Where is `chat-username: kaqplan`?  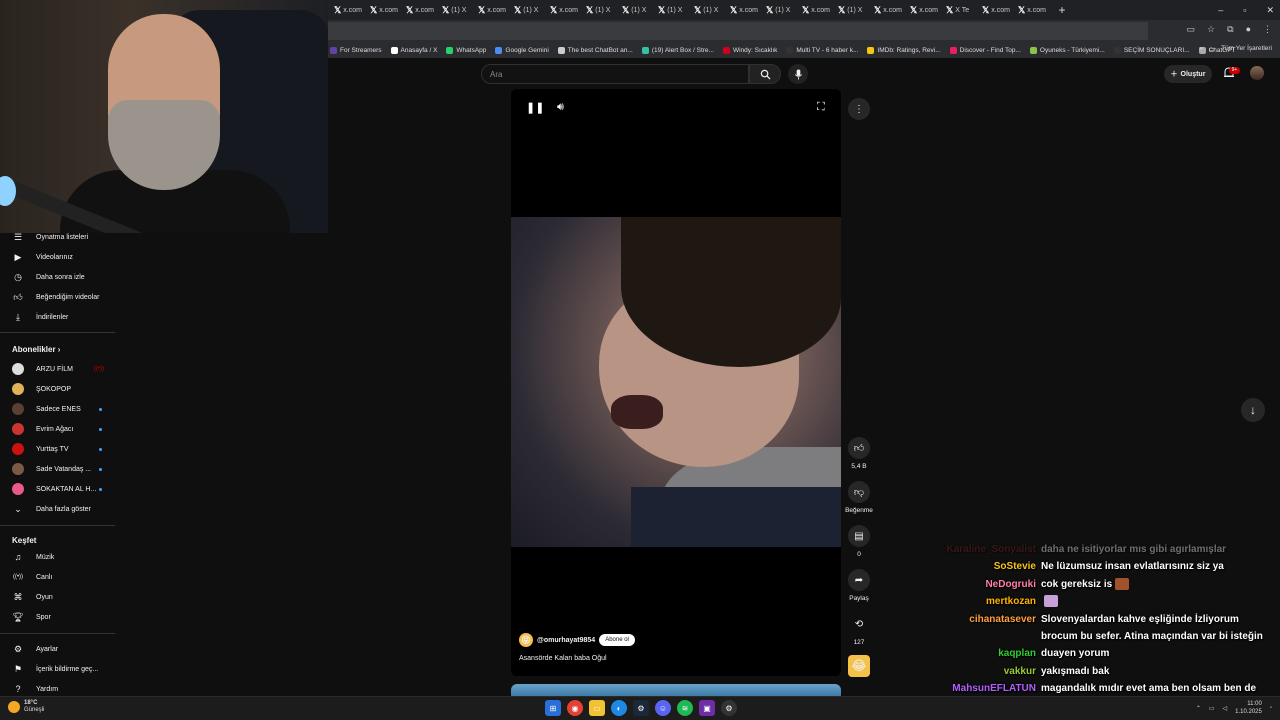
chat-username: kaqplan is located at coordinates (1017, 653).